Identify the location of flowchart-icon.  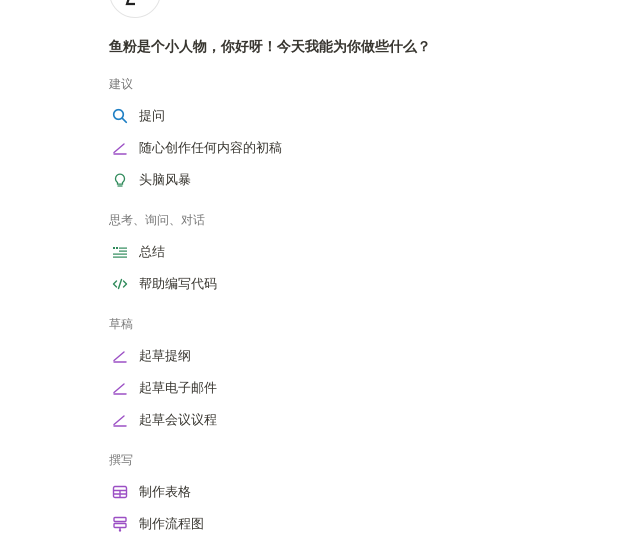
(120, 524).